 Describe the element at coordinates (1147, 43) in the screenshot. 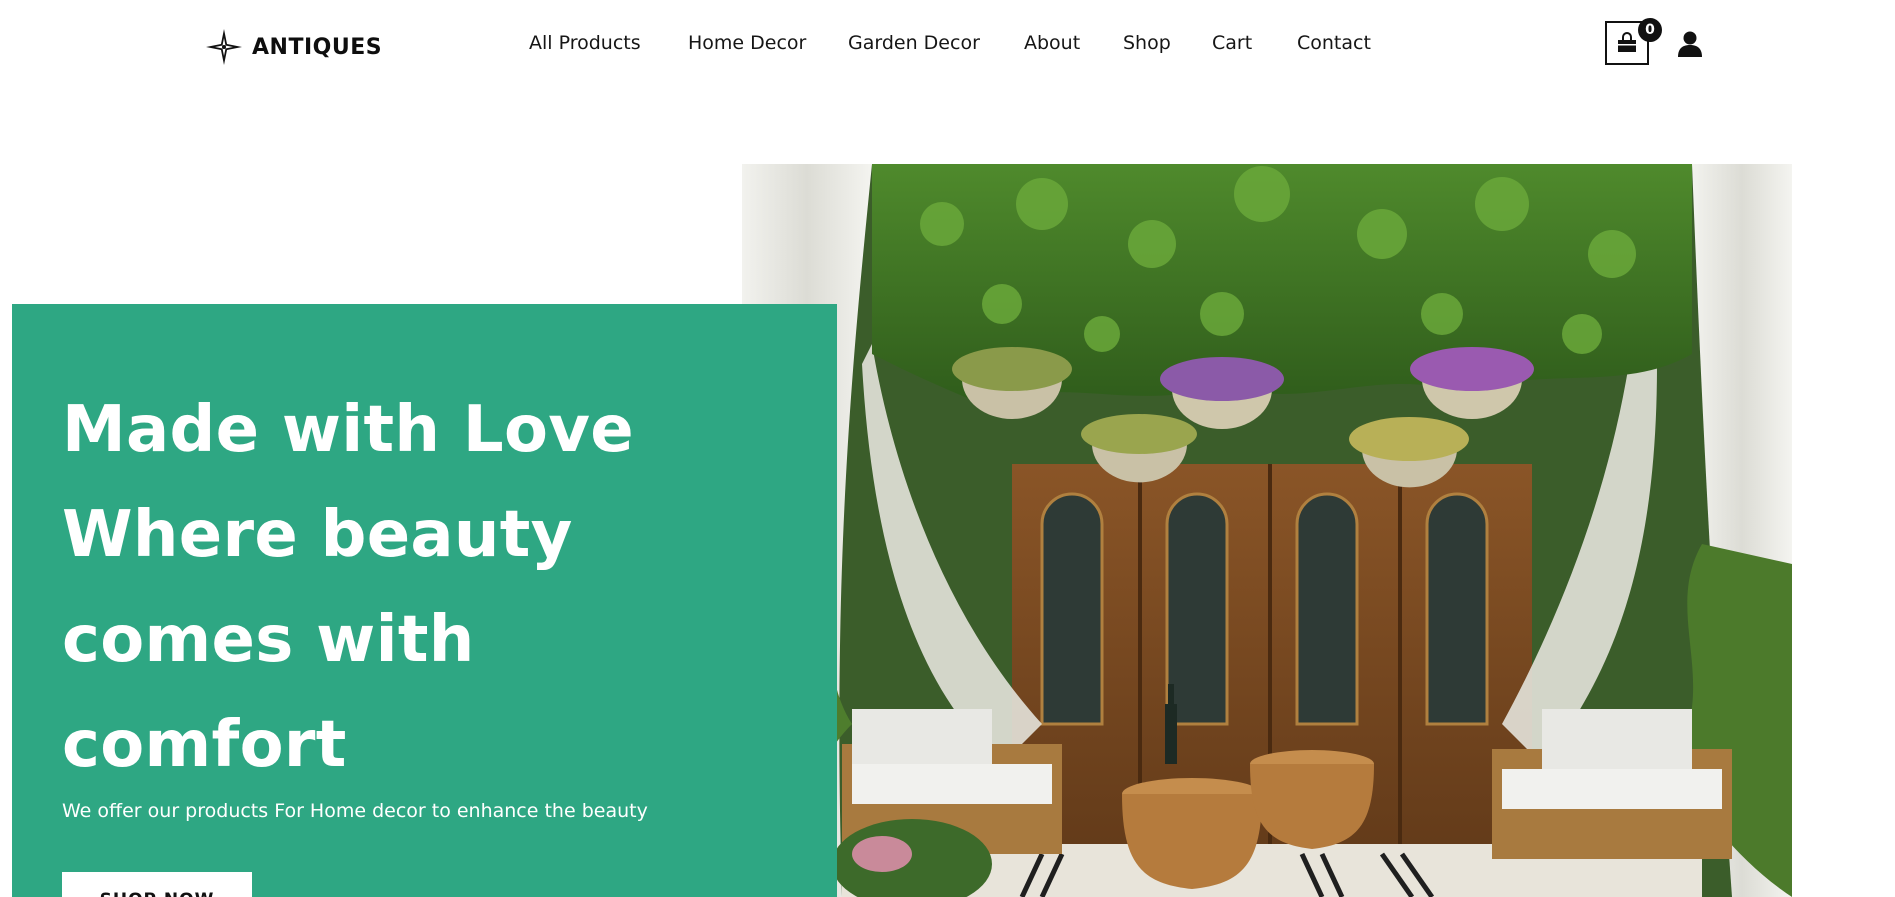

I see `nav-shop: Shop` at that location.